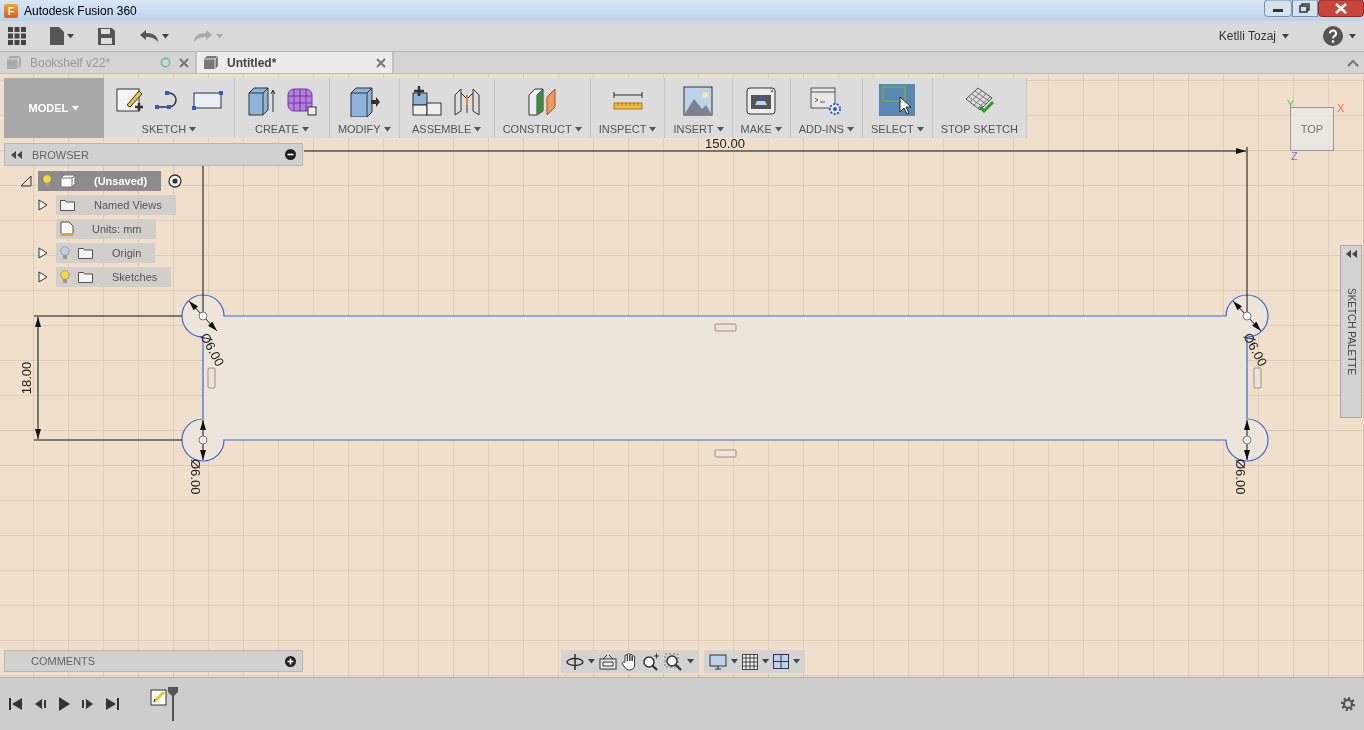 The height and width of the screenshot is (730, 1364). Describe the element at coordinates (129, 100) in the screenshot. I see `sketch-pencil-icon` at that location.